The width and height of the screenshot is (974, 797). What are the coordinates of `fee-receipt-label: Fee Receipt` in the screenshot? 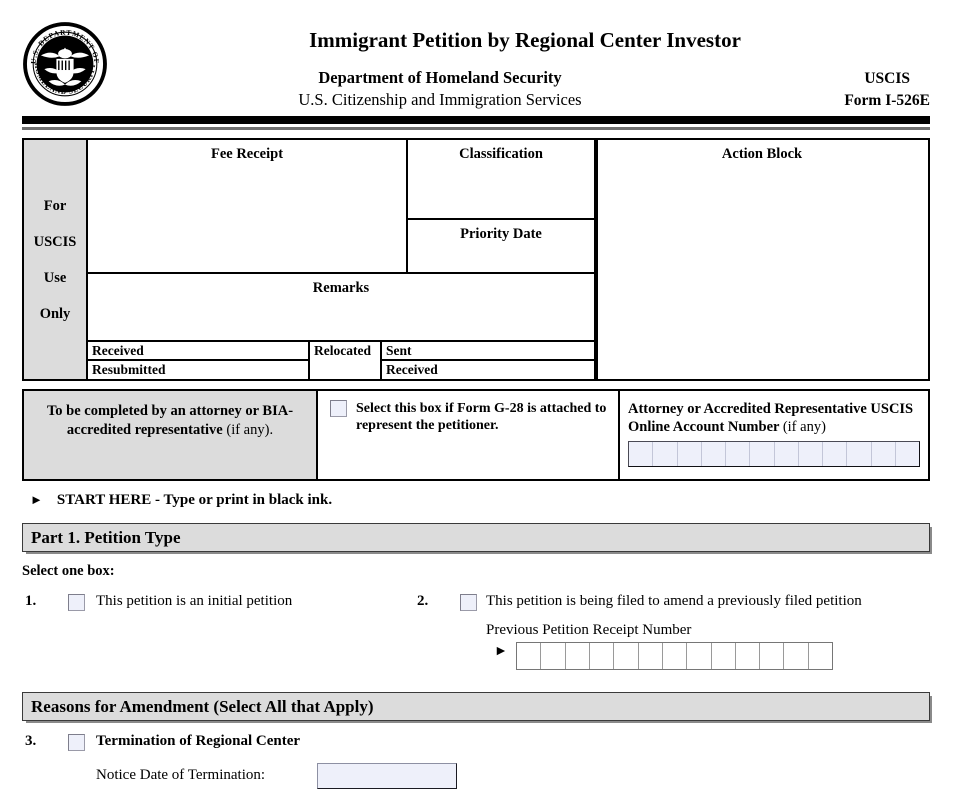 It's located at (247, 154).